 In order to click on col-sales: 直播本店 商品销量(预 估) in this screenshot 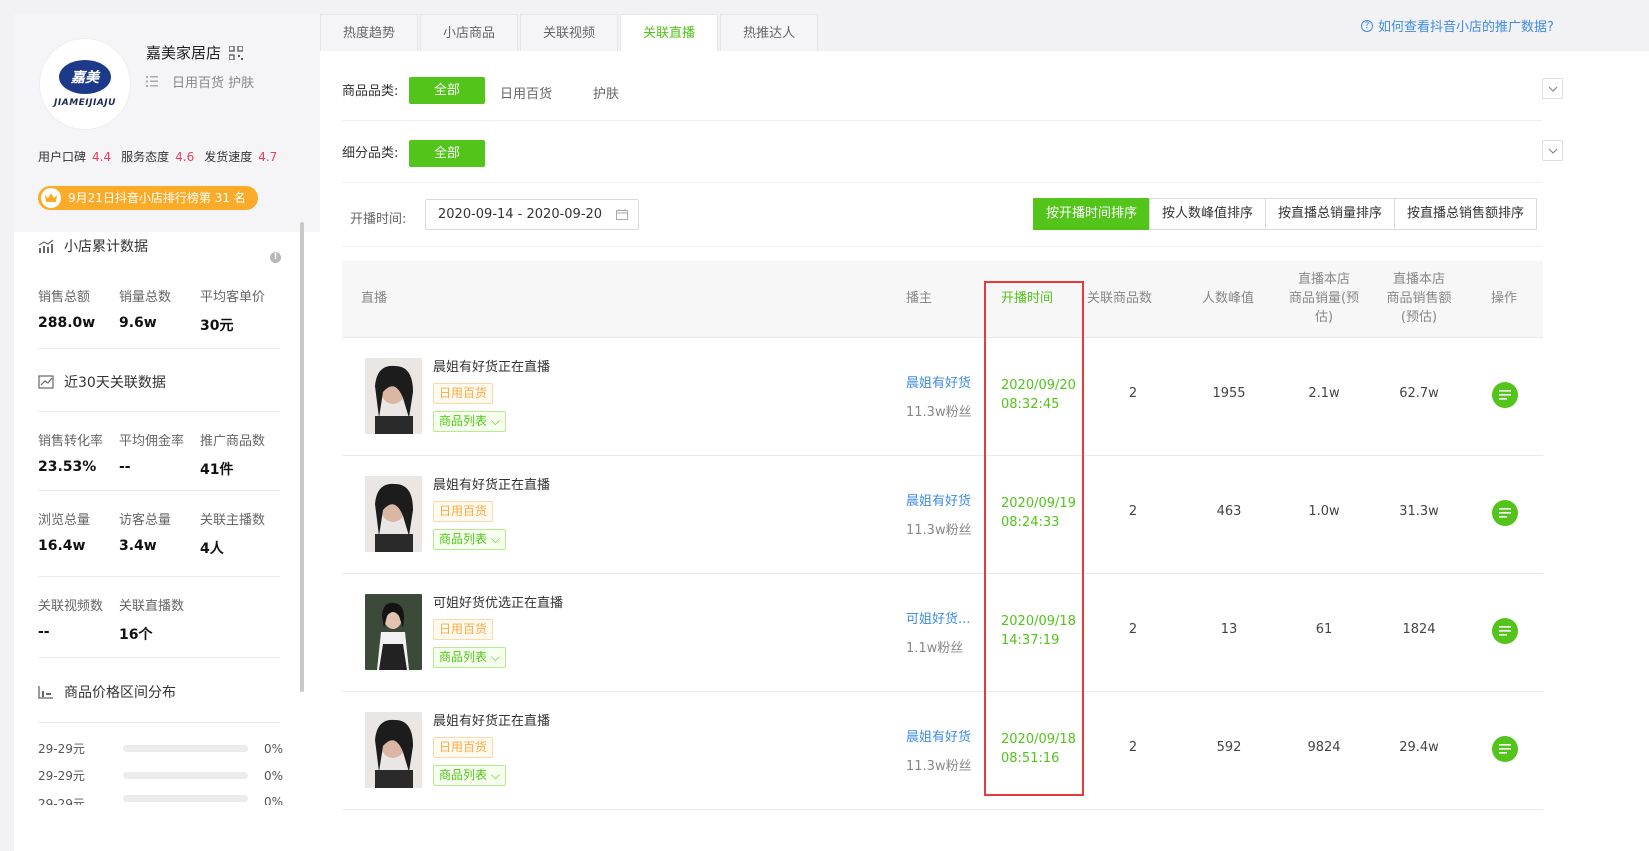, I will do `click(1324, 298)`.